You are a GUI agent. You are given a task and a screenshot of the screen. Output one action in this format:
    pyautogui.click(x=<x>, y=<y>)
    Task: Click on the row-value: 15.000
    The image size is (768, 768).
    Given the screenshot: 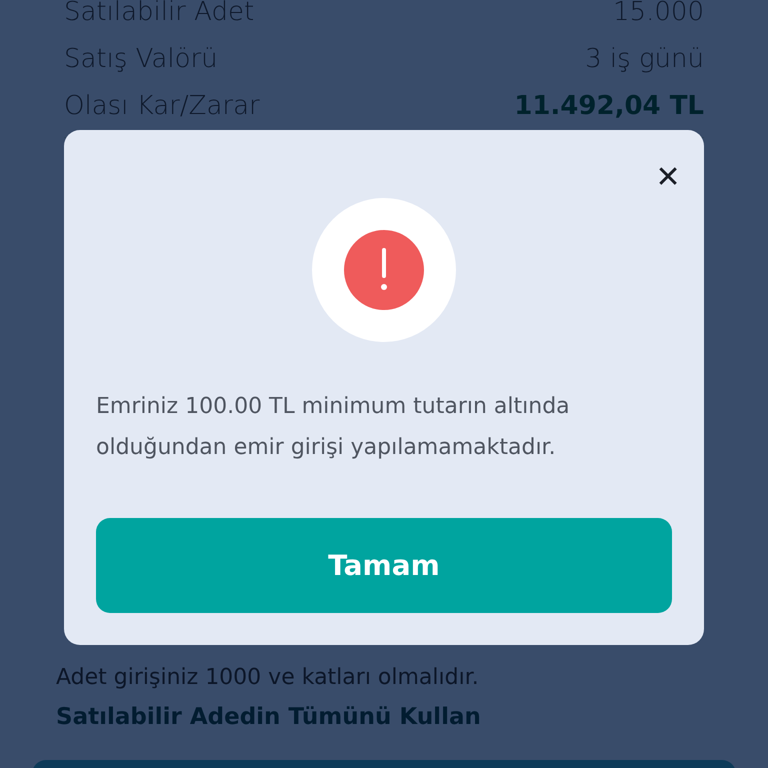 What is the action you would take?
    pyautogui.click(x=658, y=13)
    